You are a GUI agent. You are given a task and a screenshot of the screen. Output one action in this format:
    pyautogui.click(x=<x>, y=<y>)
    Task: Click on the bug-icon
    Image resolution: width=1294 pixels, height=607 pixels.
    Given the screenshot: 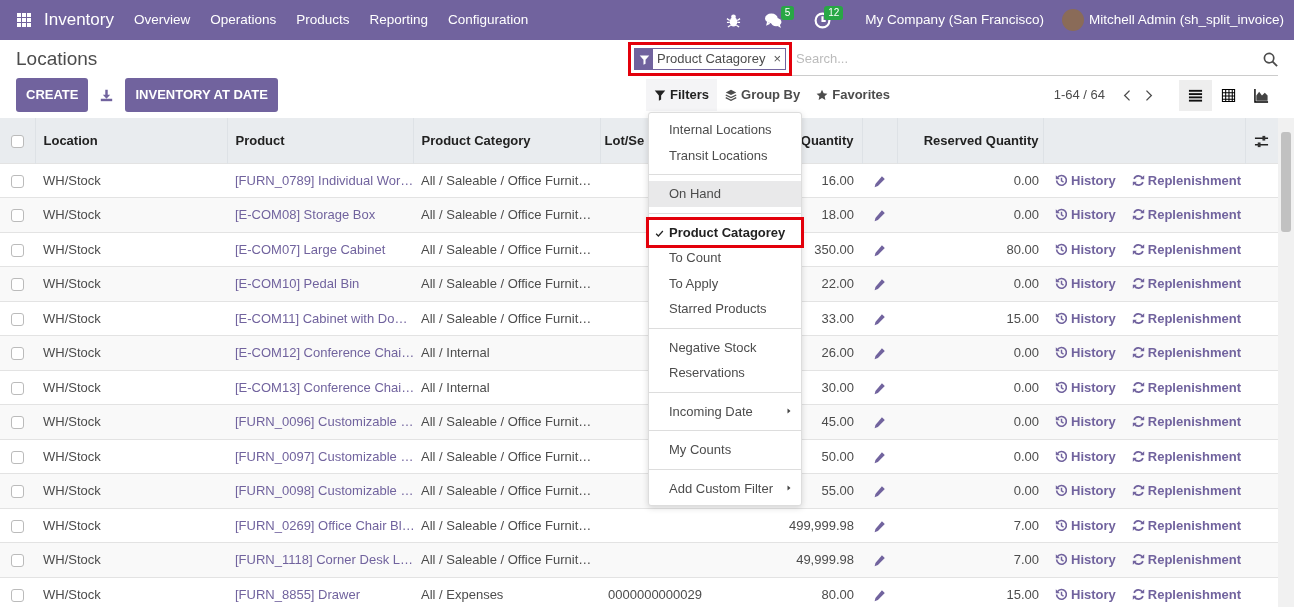 What is the action you would take?
    pyautogui.click(x=734, y=20)
    